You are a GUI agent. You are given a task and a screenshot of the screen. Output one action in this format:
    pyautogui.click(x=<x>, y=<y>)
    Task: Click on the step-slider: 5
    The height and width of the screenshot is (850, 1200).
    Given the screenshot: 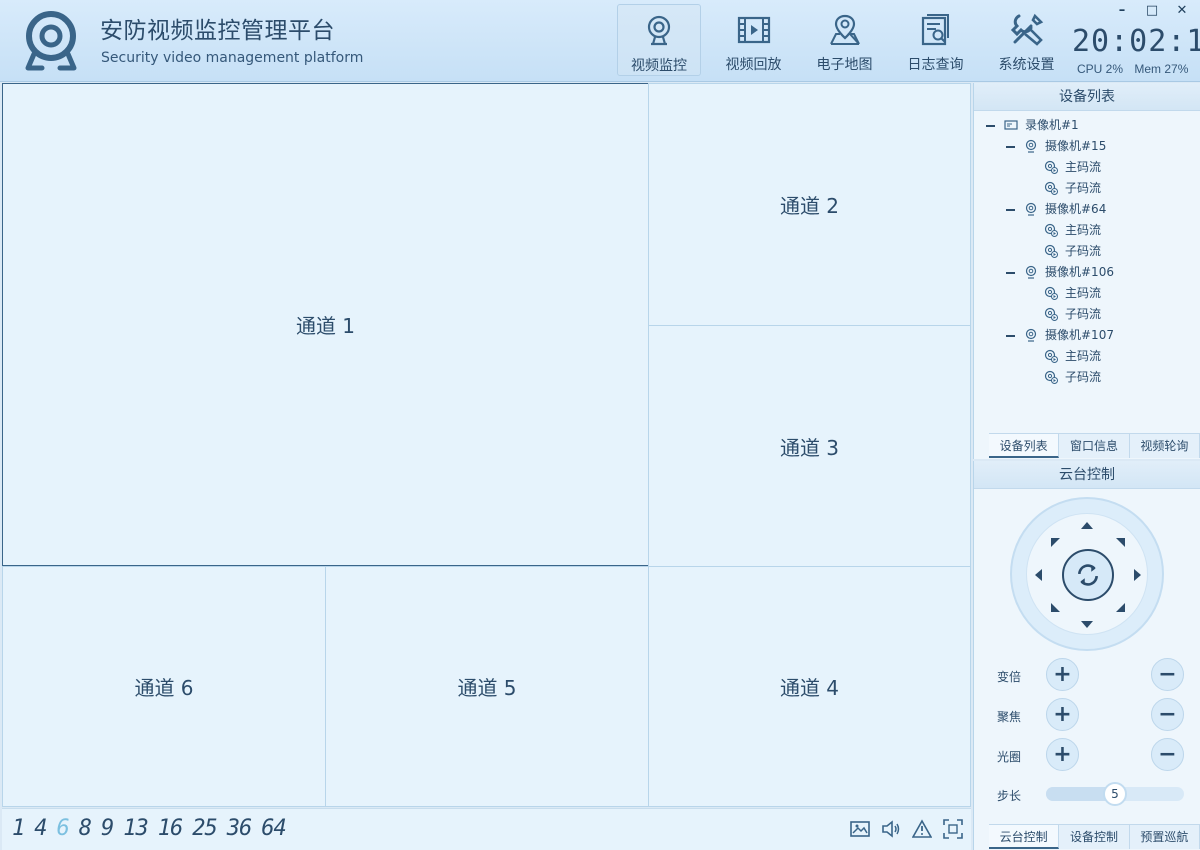 What is the action you would take?
    pyautogui.click(x=1115, y=794)
    